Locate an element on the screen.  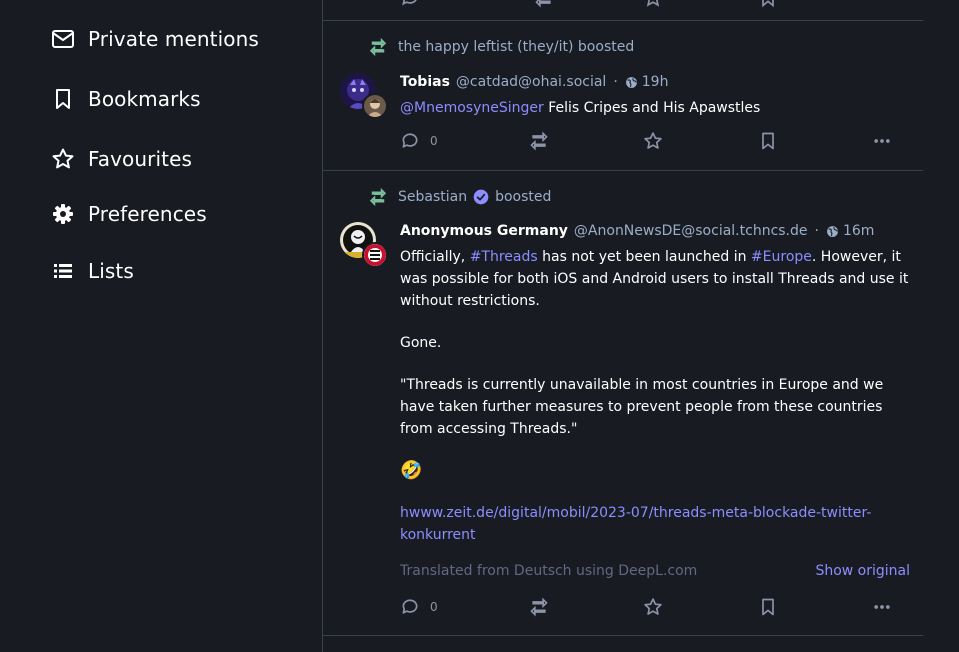
gear-icon is located at coordinates (63, 214).